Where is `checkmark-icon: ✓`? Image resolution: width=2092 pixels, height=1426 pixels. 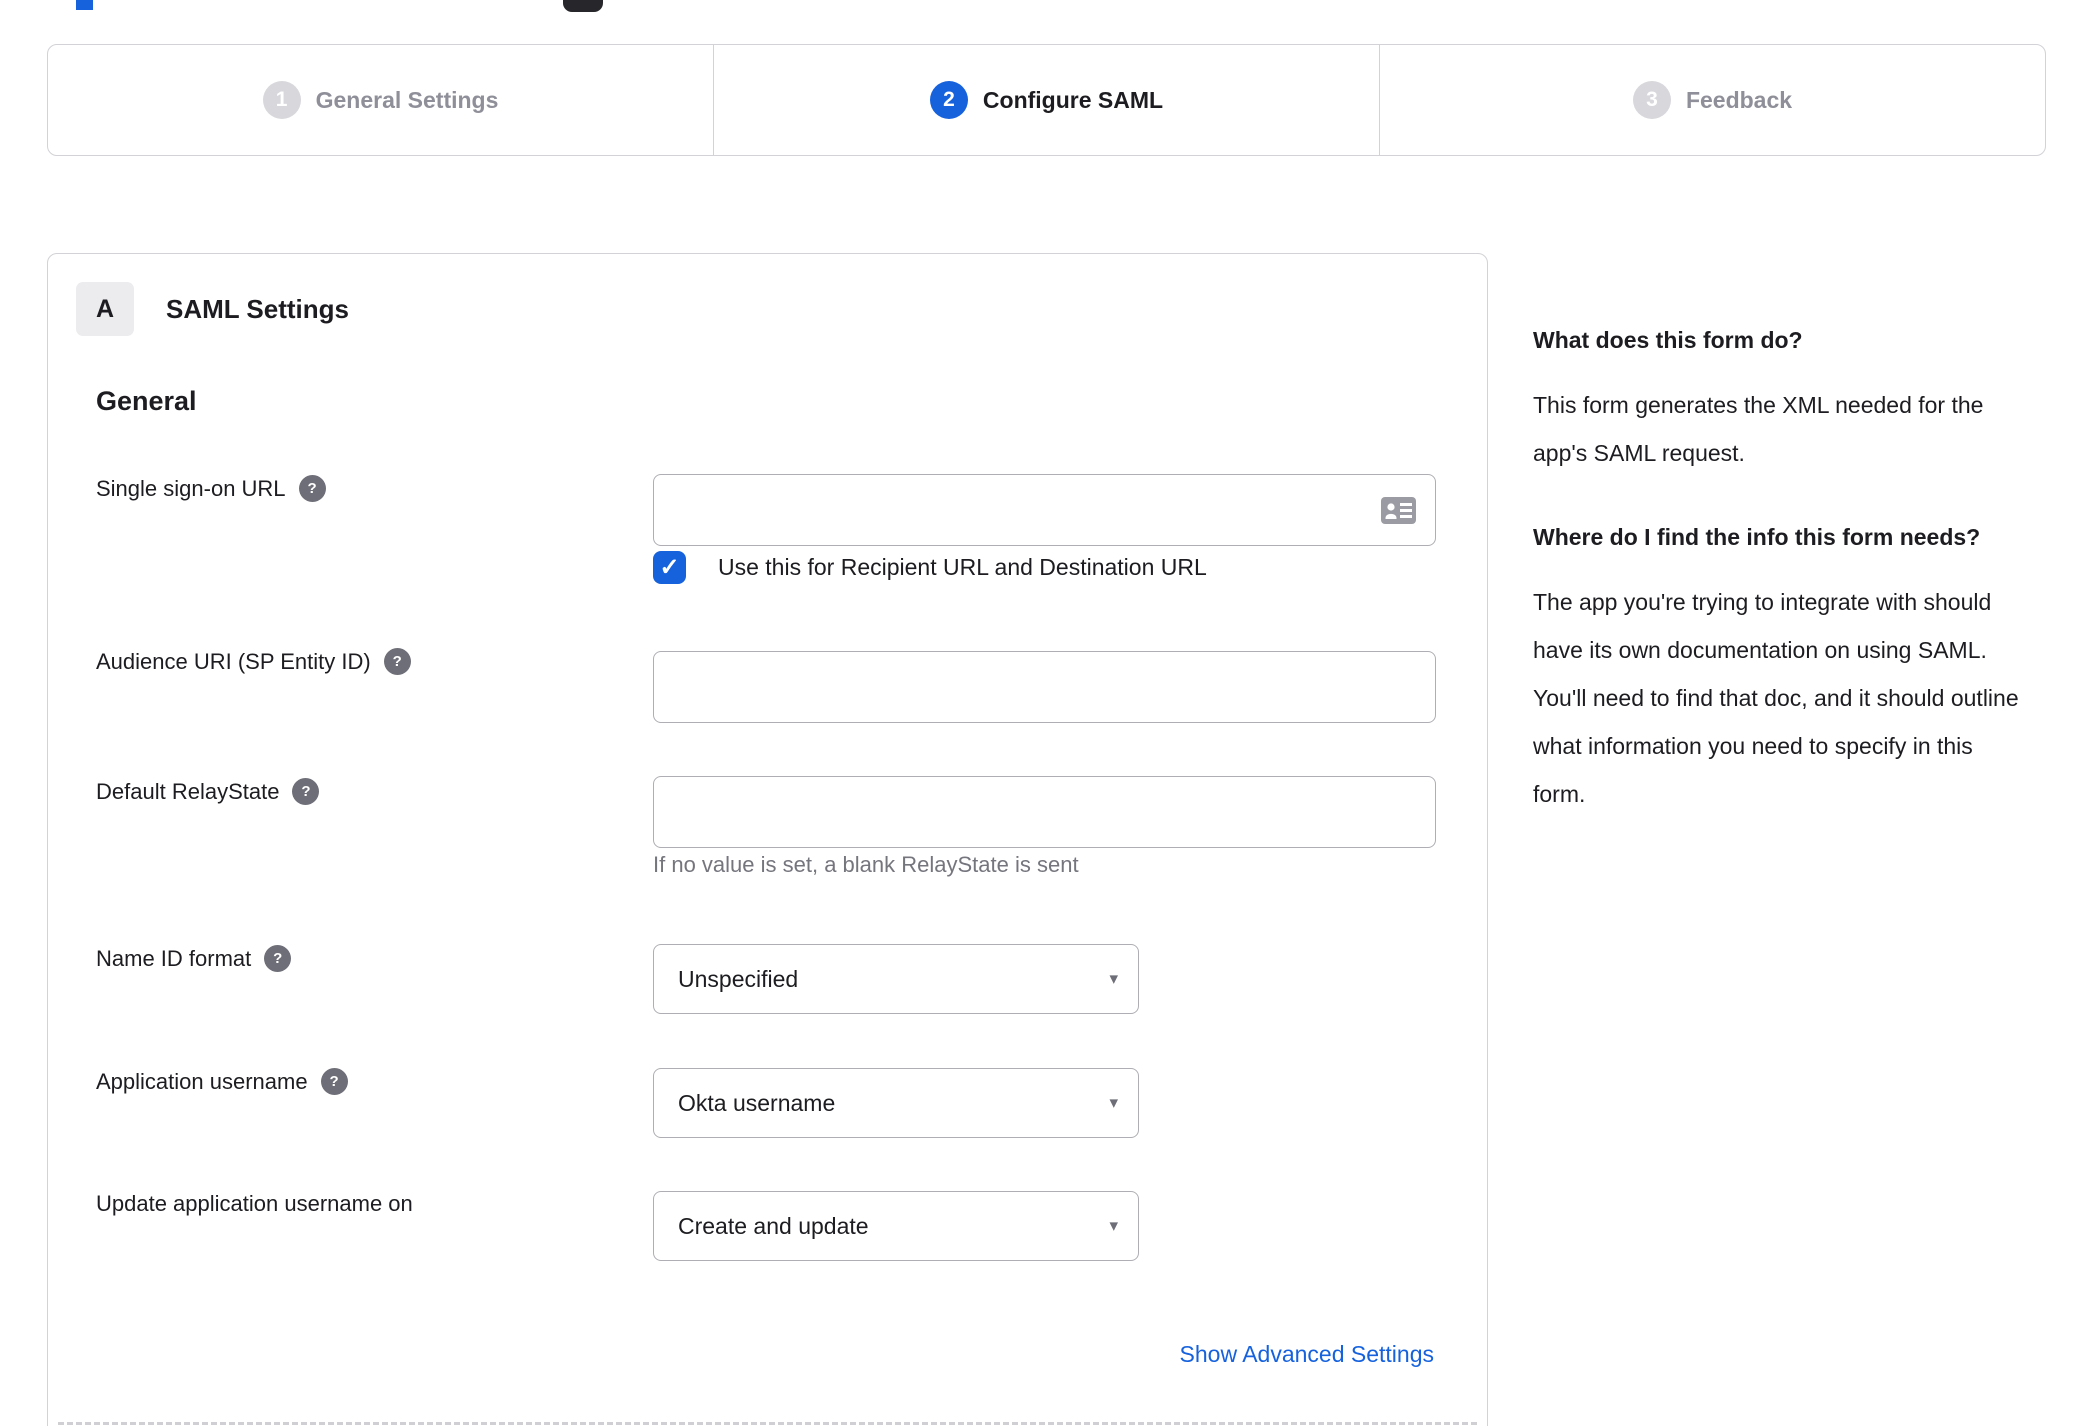 checkmark-icon: ✓ is located at coordinates (669, 567).